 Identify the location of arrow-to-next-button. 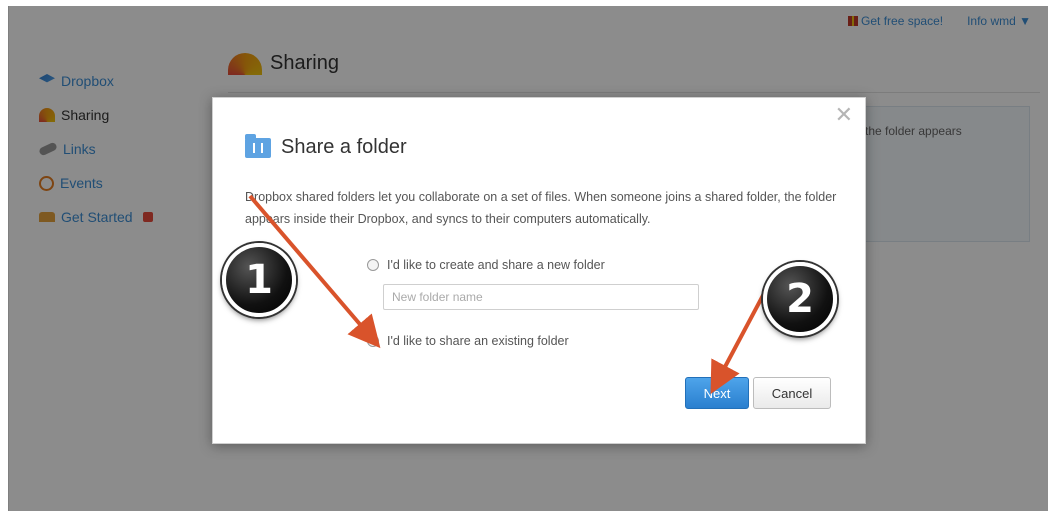
(740, 340).